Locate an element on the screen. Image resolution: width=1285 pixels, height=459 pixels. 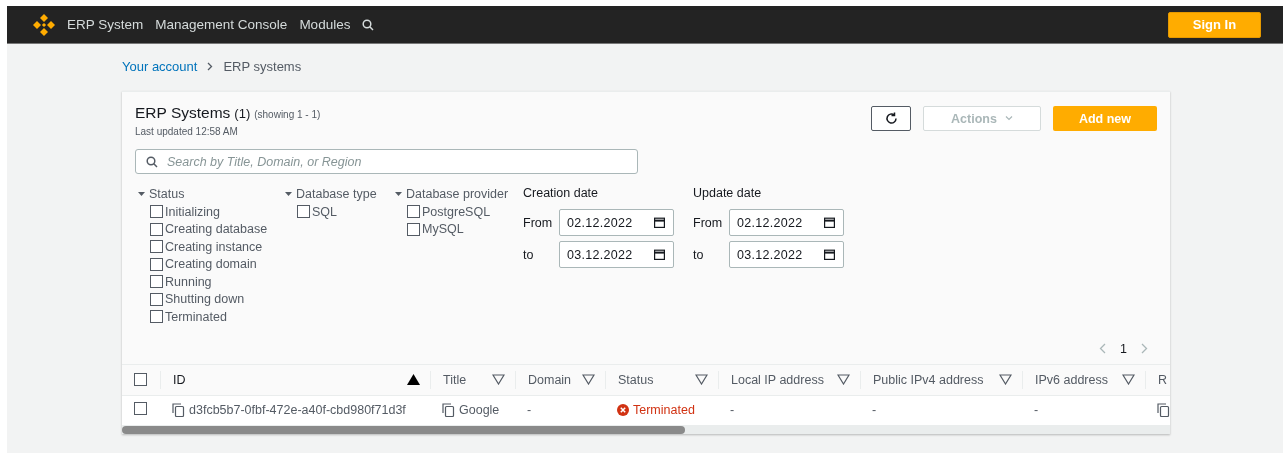
cell-text: Google is located at coordinates (479, 410).